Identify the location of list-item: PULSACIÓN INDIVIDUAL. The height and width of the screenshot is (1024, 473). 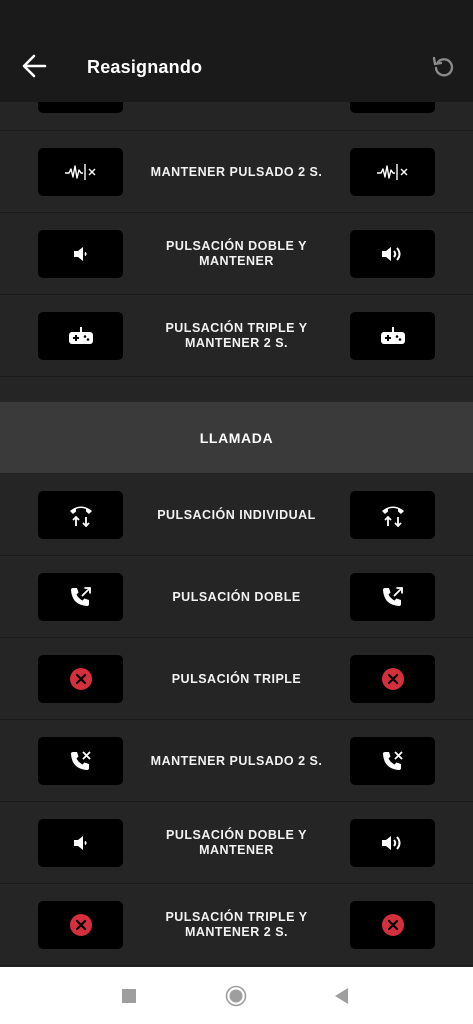
(236, 515).